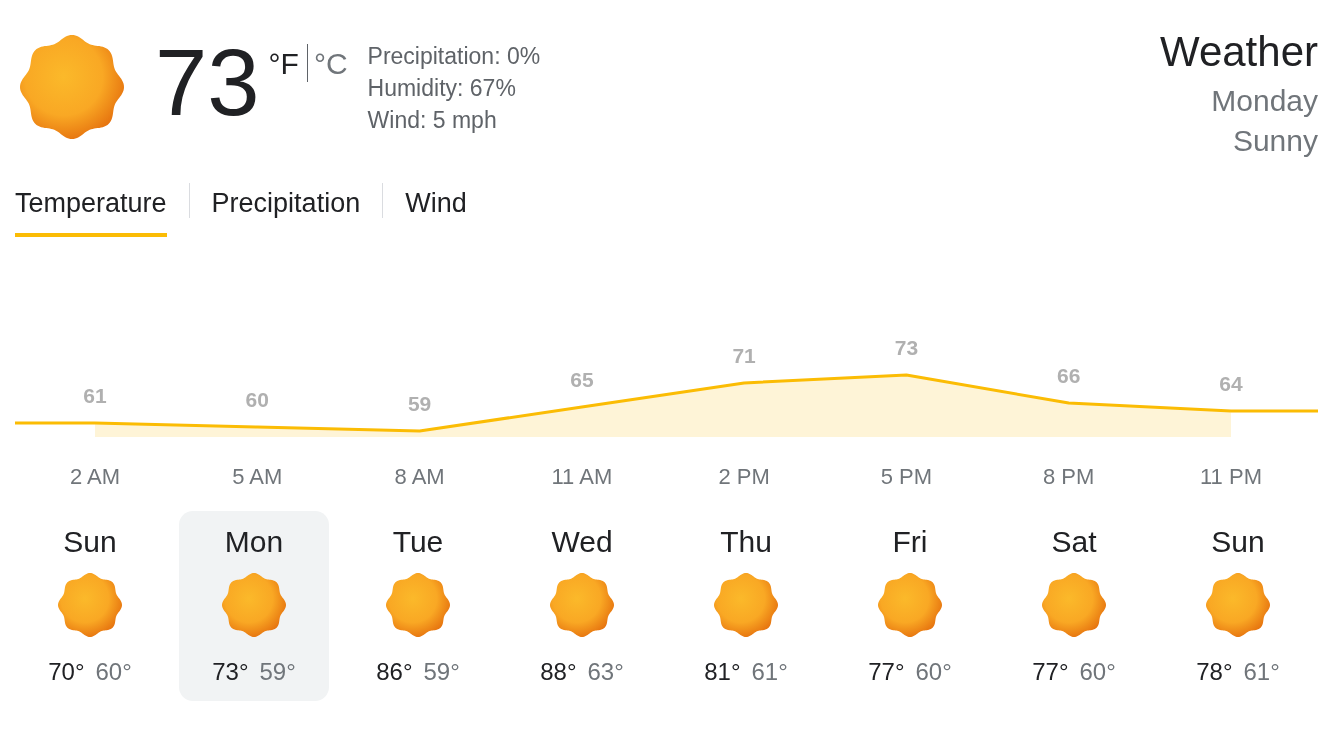  What do you see at coordinates (1069, 476) in the screenshot?
I see `time-label: 8 PM` at bounding box center [1069, 476].